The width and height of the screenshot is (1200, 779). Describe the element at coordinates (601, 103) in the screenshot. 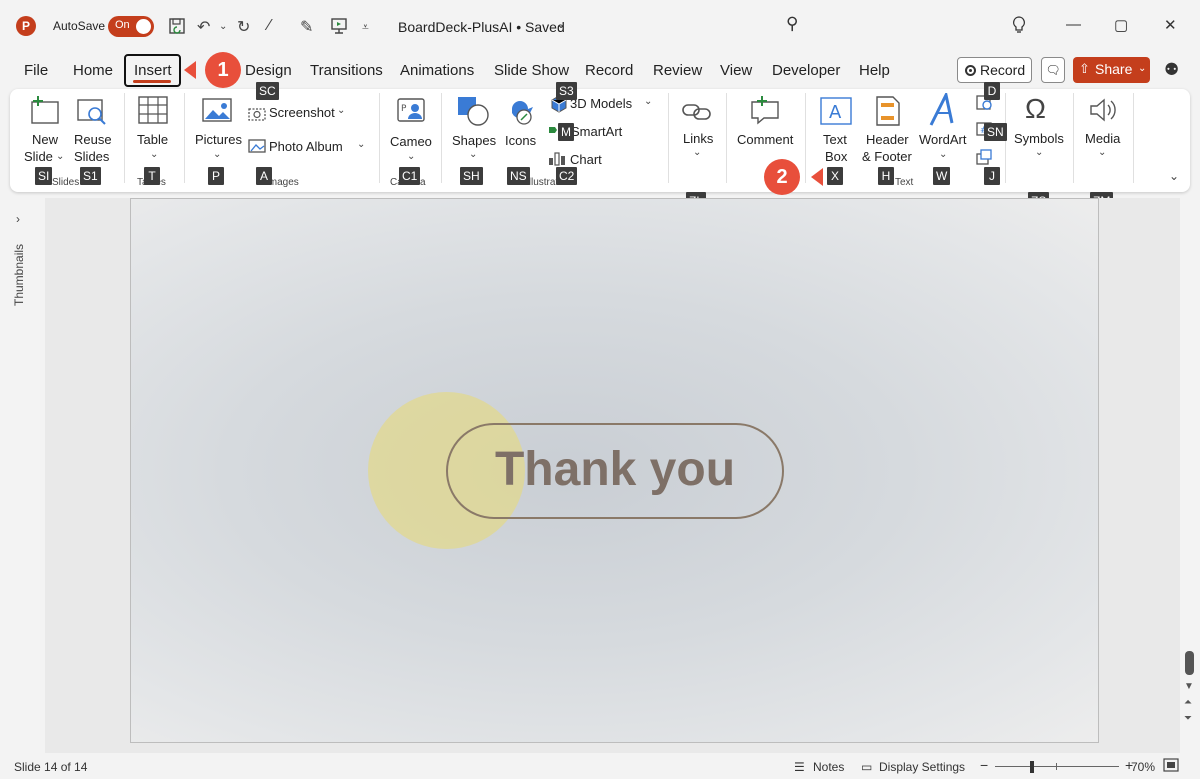

I see `3d-models-label: 3D Models` at that location.